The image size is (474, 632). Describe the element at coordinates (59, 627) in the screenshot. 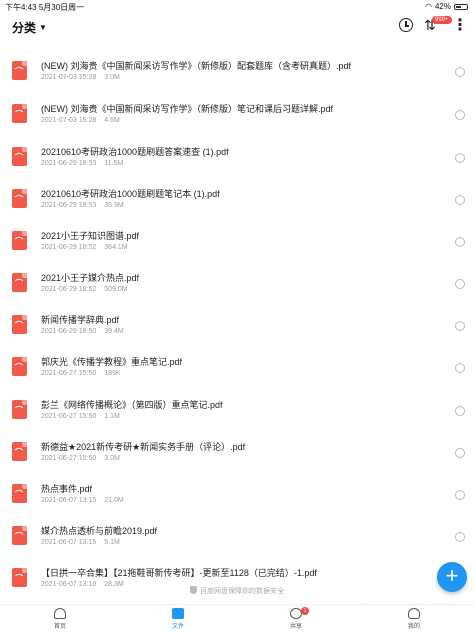

I see `nav-home-label: 首页` at that location.